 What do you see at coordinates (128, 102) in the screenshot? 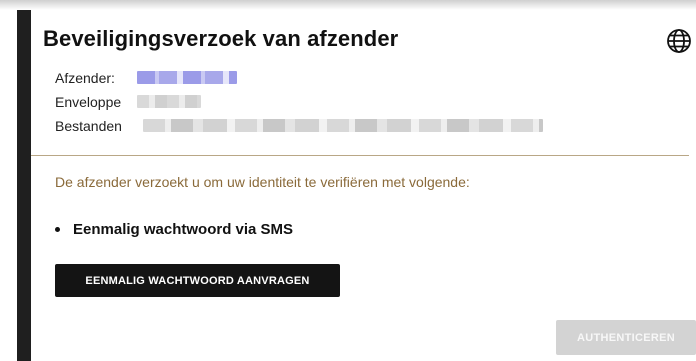
I see `envelope-row: Enveloppe` at bounding box center [128, 102].